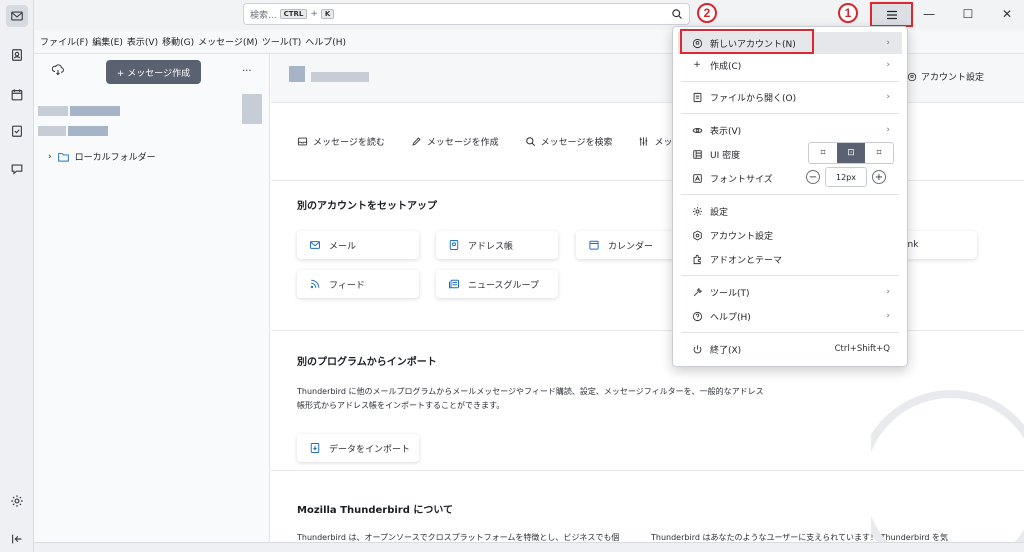  What do you see at coordinates (302, 141) in the screenshot?
I see `read-icon` at bounding box center [302, 141].